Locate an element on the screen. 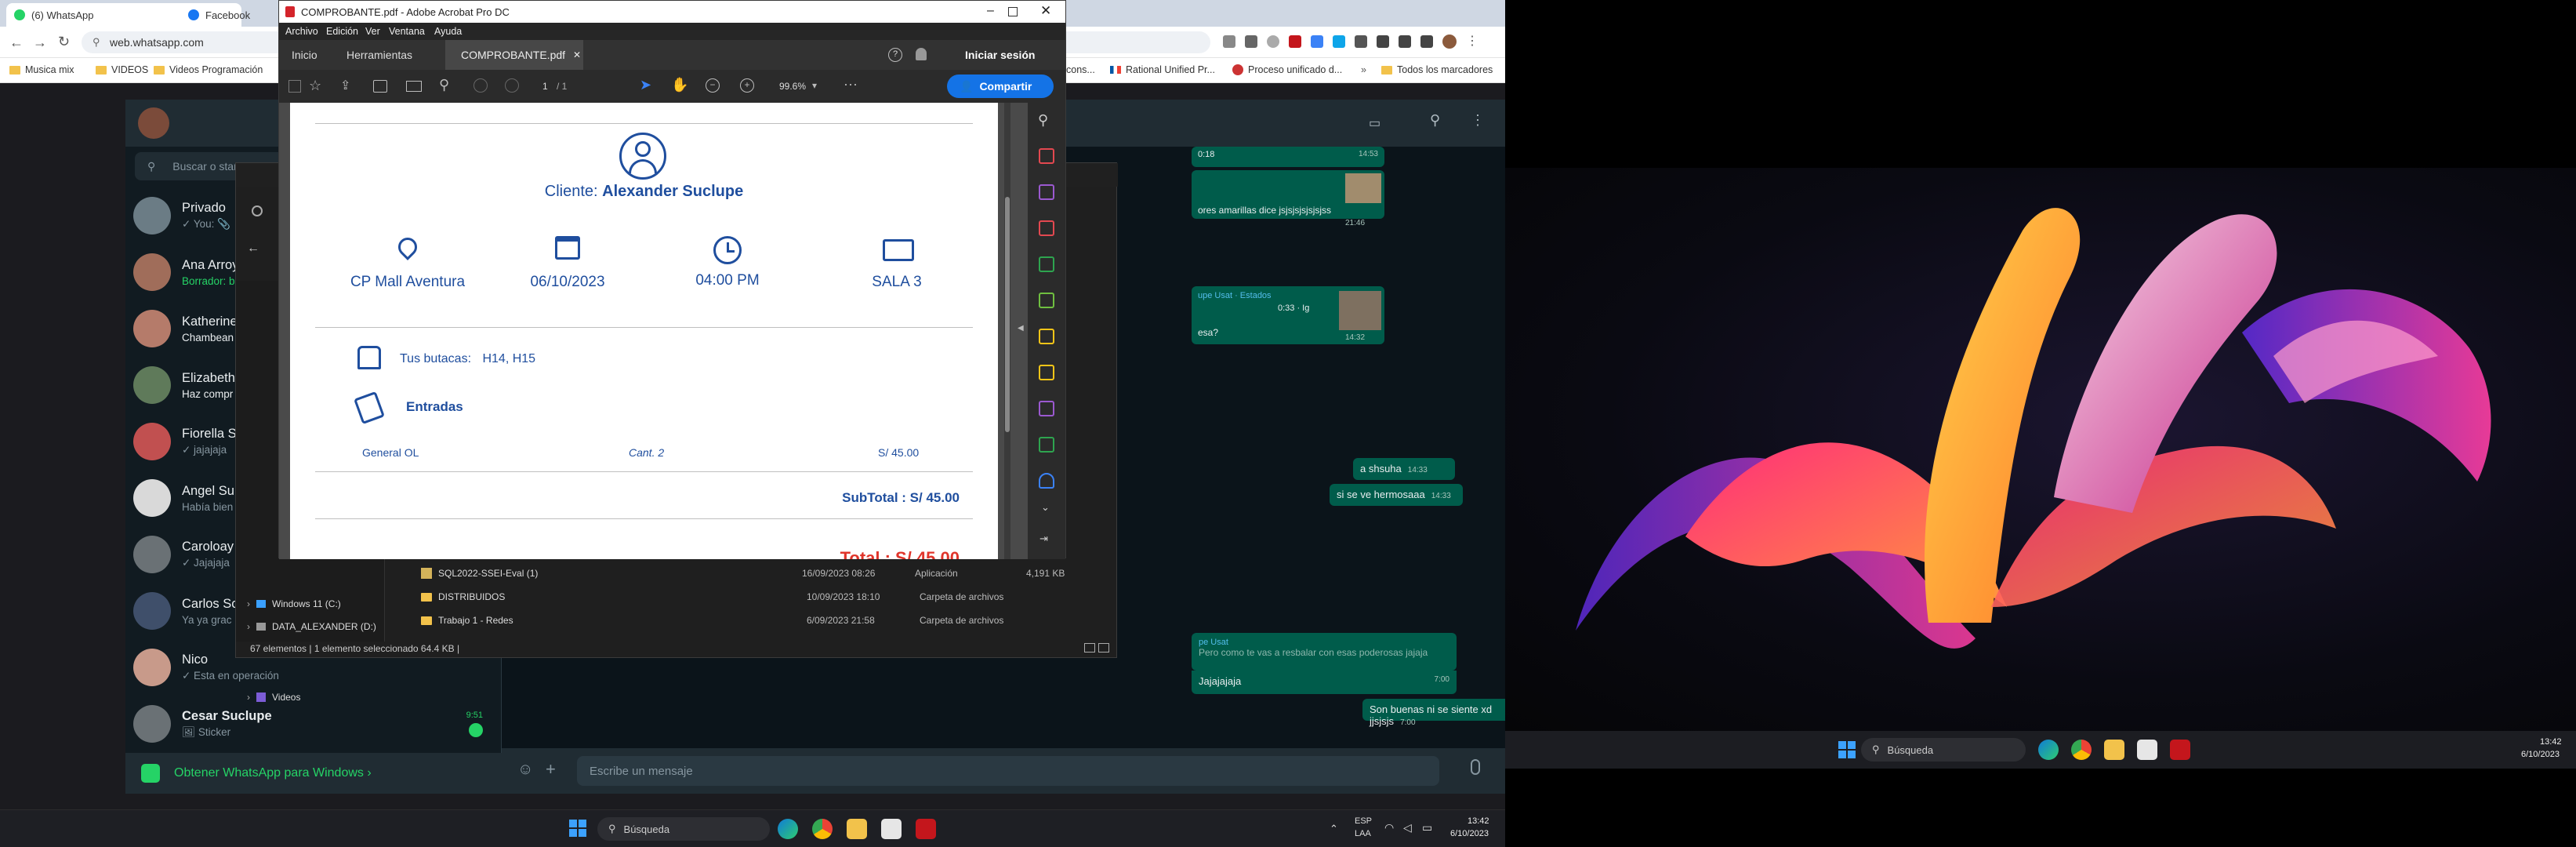 Image resolution: width=2576 pixels, height=847 pixels. reload-icon: ↻ is located at coordinates (64, 42).